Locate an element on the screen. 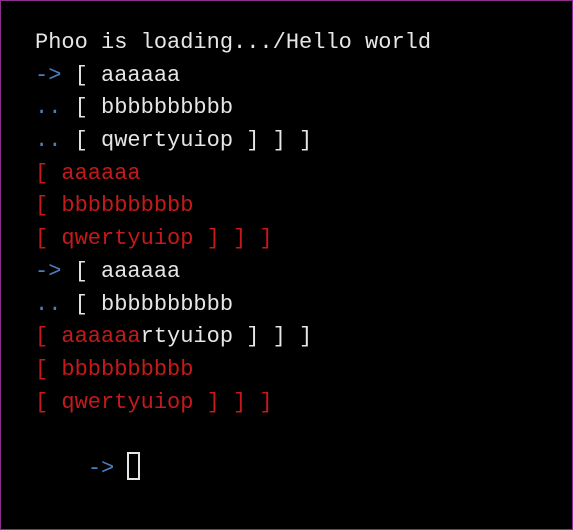 The height and width of the screenshot is (530, 573). terminal-line: Phoo is loading.../Hello world is located at coordinates (303, 43).